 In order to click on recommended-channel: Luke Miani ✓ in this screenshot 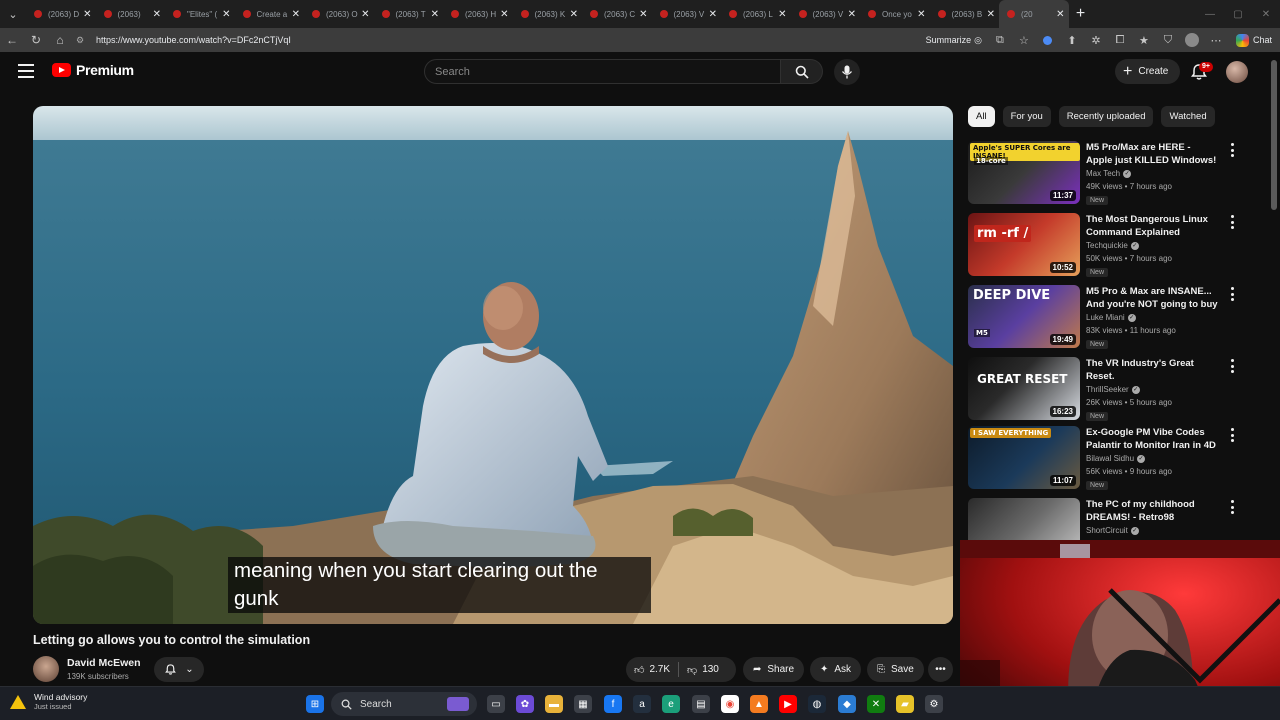, I will do `click(1111, 317)`.